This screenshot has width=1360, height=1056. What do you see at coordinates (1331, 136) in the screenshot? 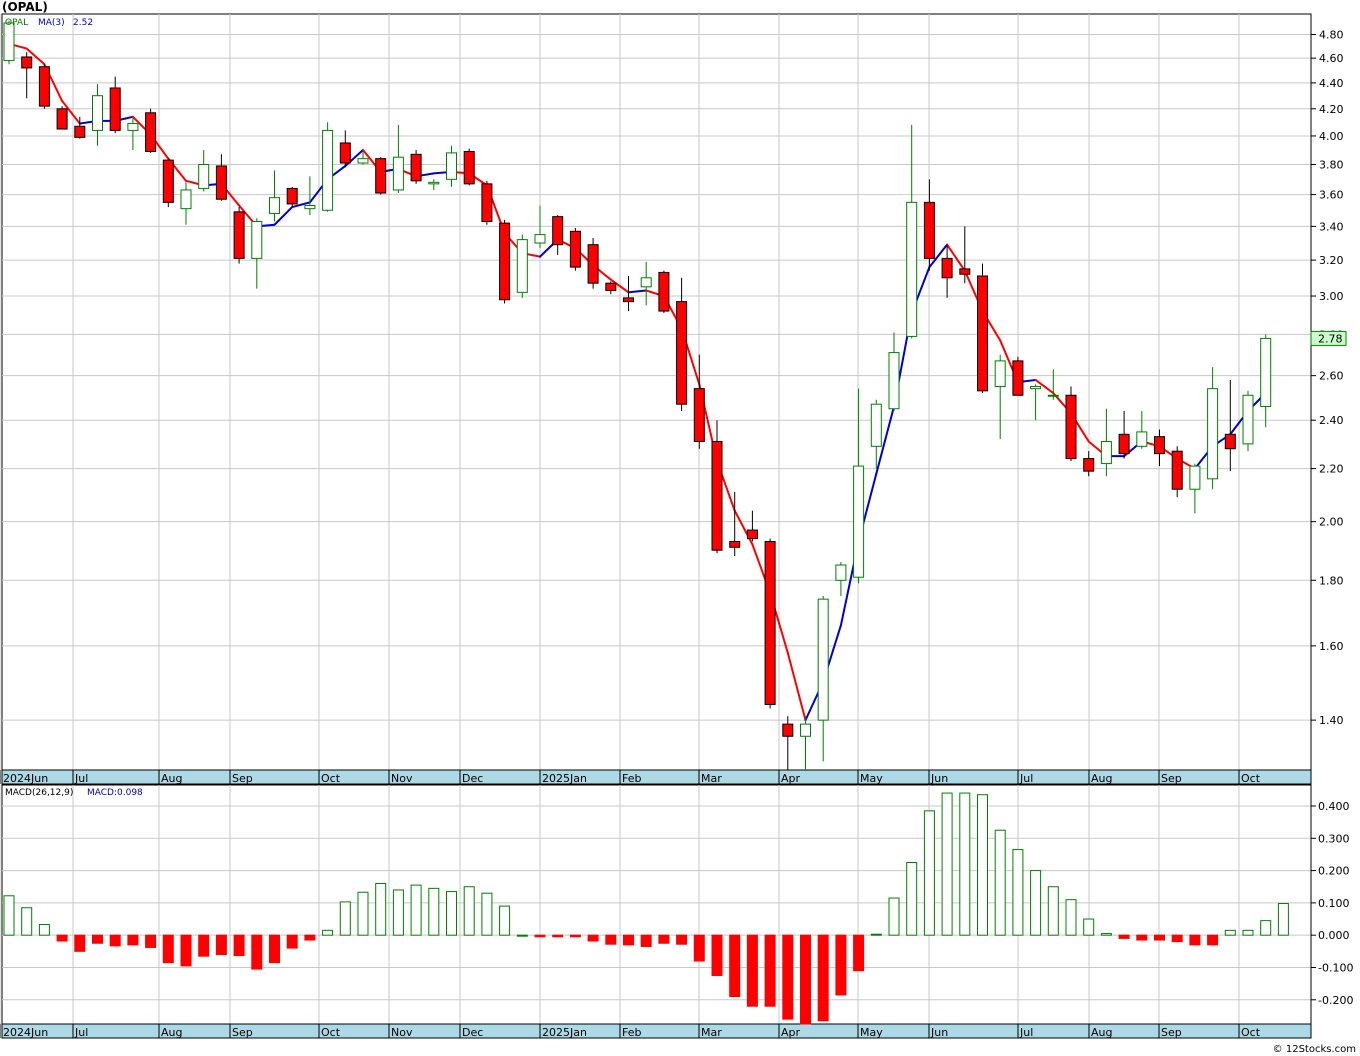
I see `price-tick-label: 4.00` at bounding box center [1331, 136].